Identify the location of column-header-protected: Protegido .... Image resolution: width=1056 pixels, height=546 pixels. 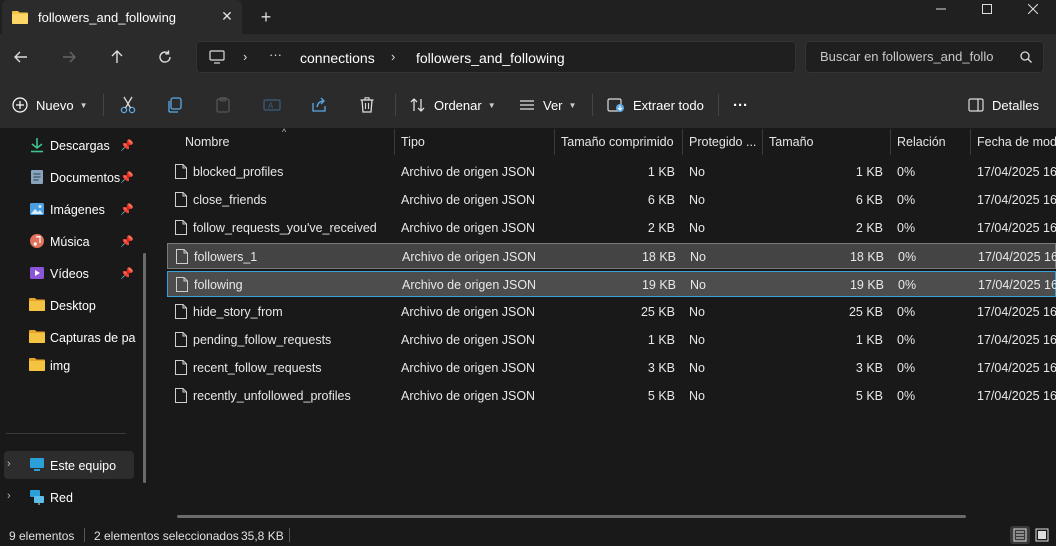
(722, 142).